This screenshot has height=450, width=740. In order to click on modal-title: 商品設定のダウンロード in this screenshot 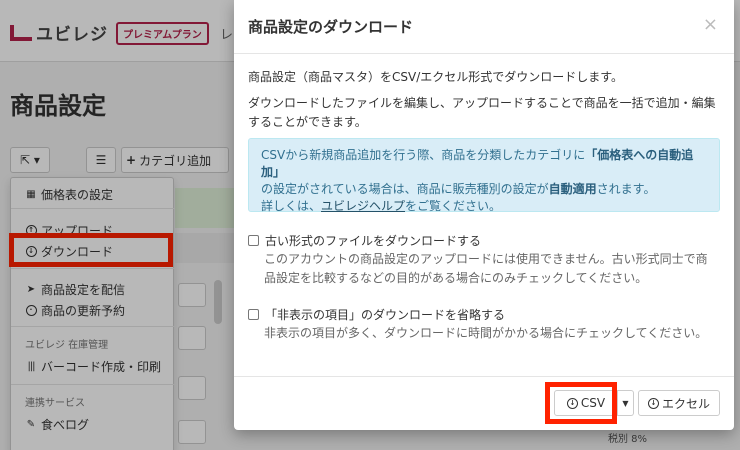, I will do `click(331, 27)`.